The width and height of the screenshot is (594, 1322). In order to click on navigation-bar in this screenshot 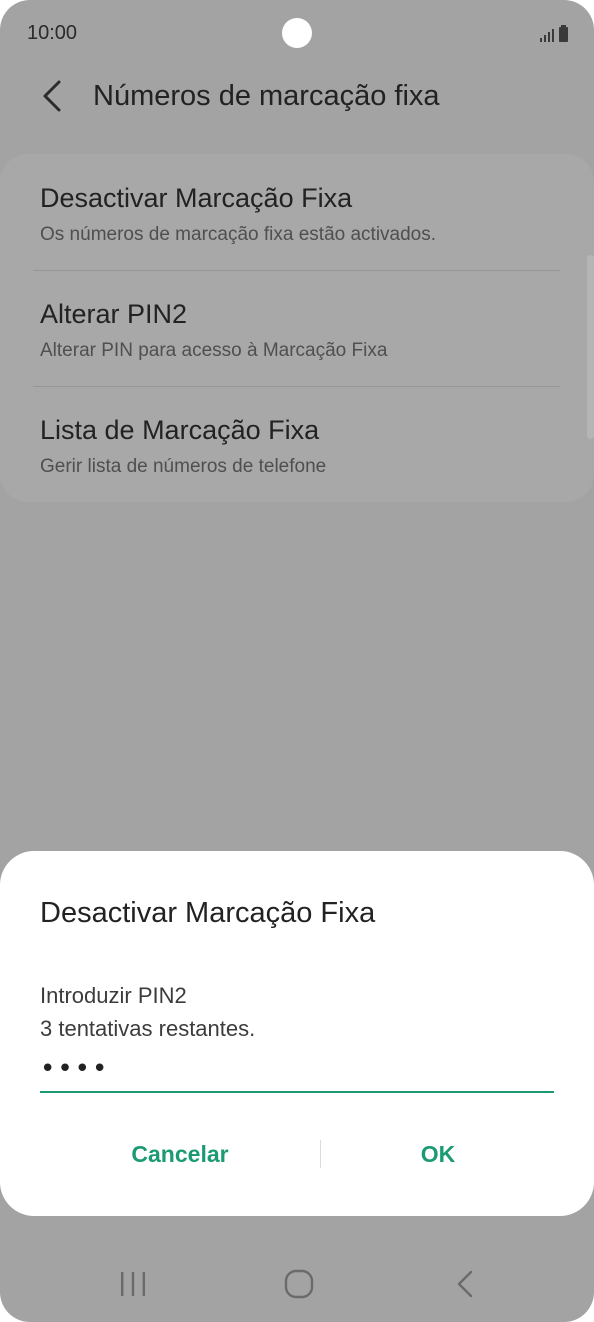, I will do `click(297, 1284)`.